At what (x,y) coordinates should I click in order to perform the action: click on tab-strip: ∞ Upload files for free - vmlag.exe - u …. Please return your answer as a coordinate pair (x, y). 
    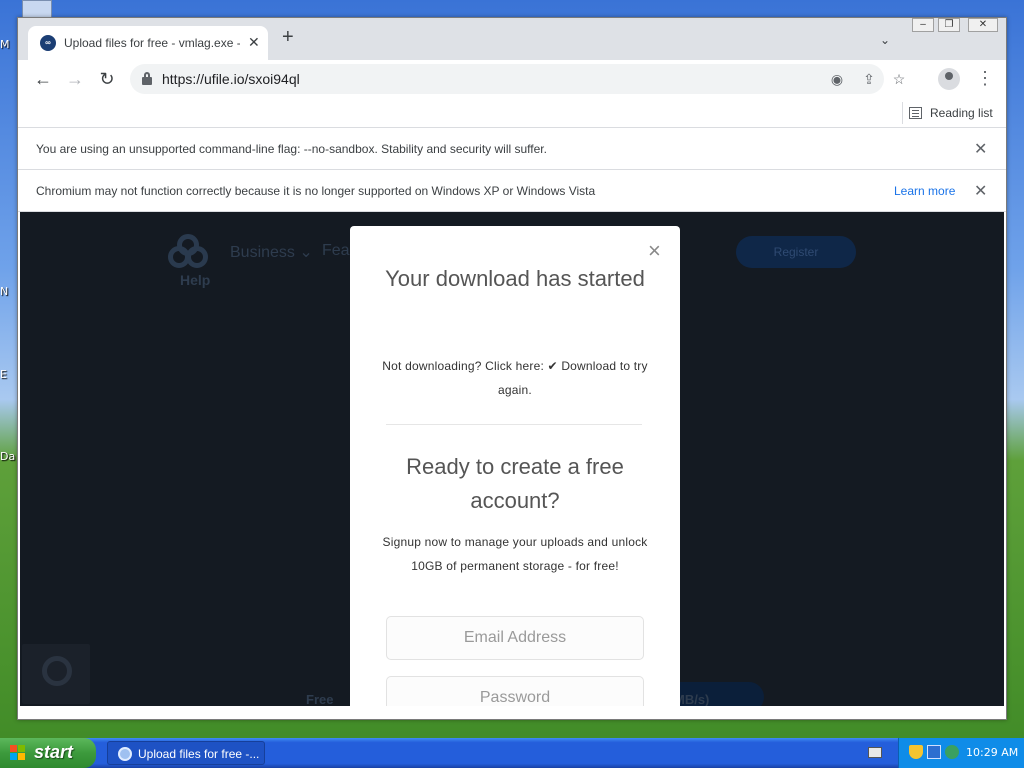
    Looking at the image, I should click on (512, 39).